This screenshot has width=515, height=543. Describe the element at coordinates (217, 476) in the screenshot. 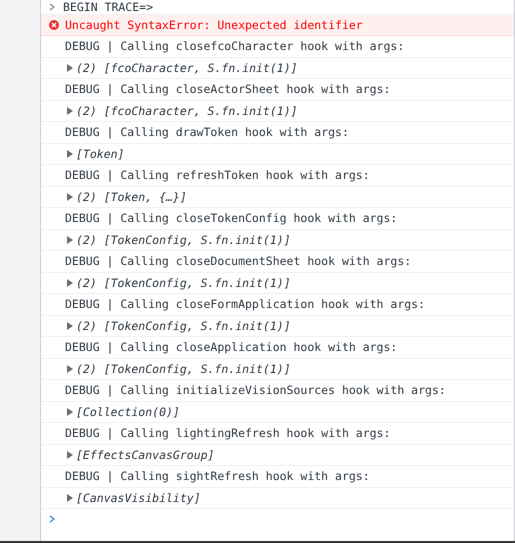

I see `log-message: DEBUG | Calling sightRefresh hook with args:` at that location.